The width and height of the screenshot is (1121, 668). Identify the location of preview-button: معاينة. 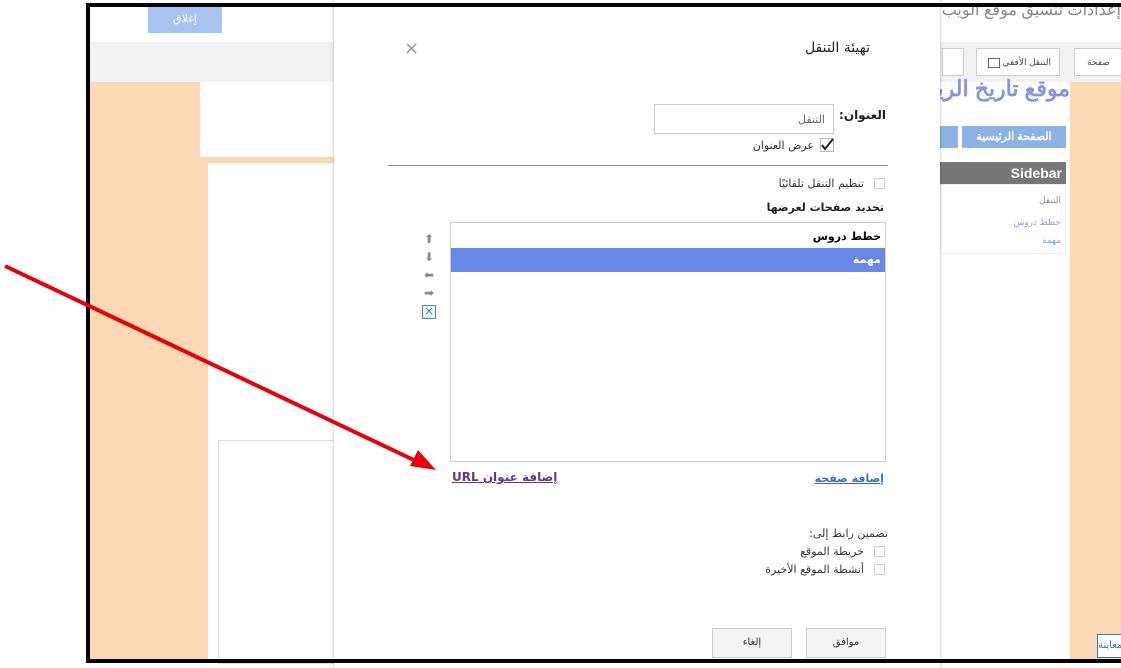
(1109, 646).